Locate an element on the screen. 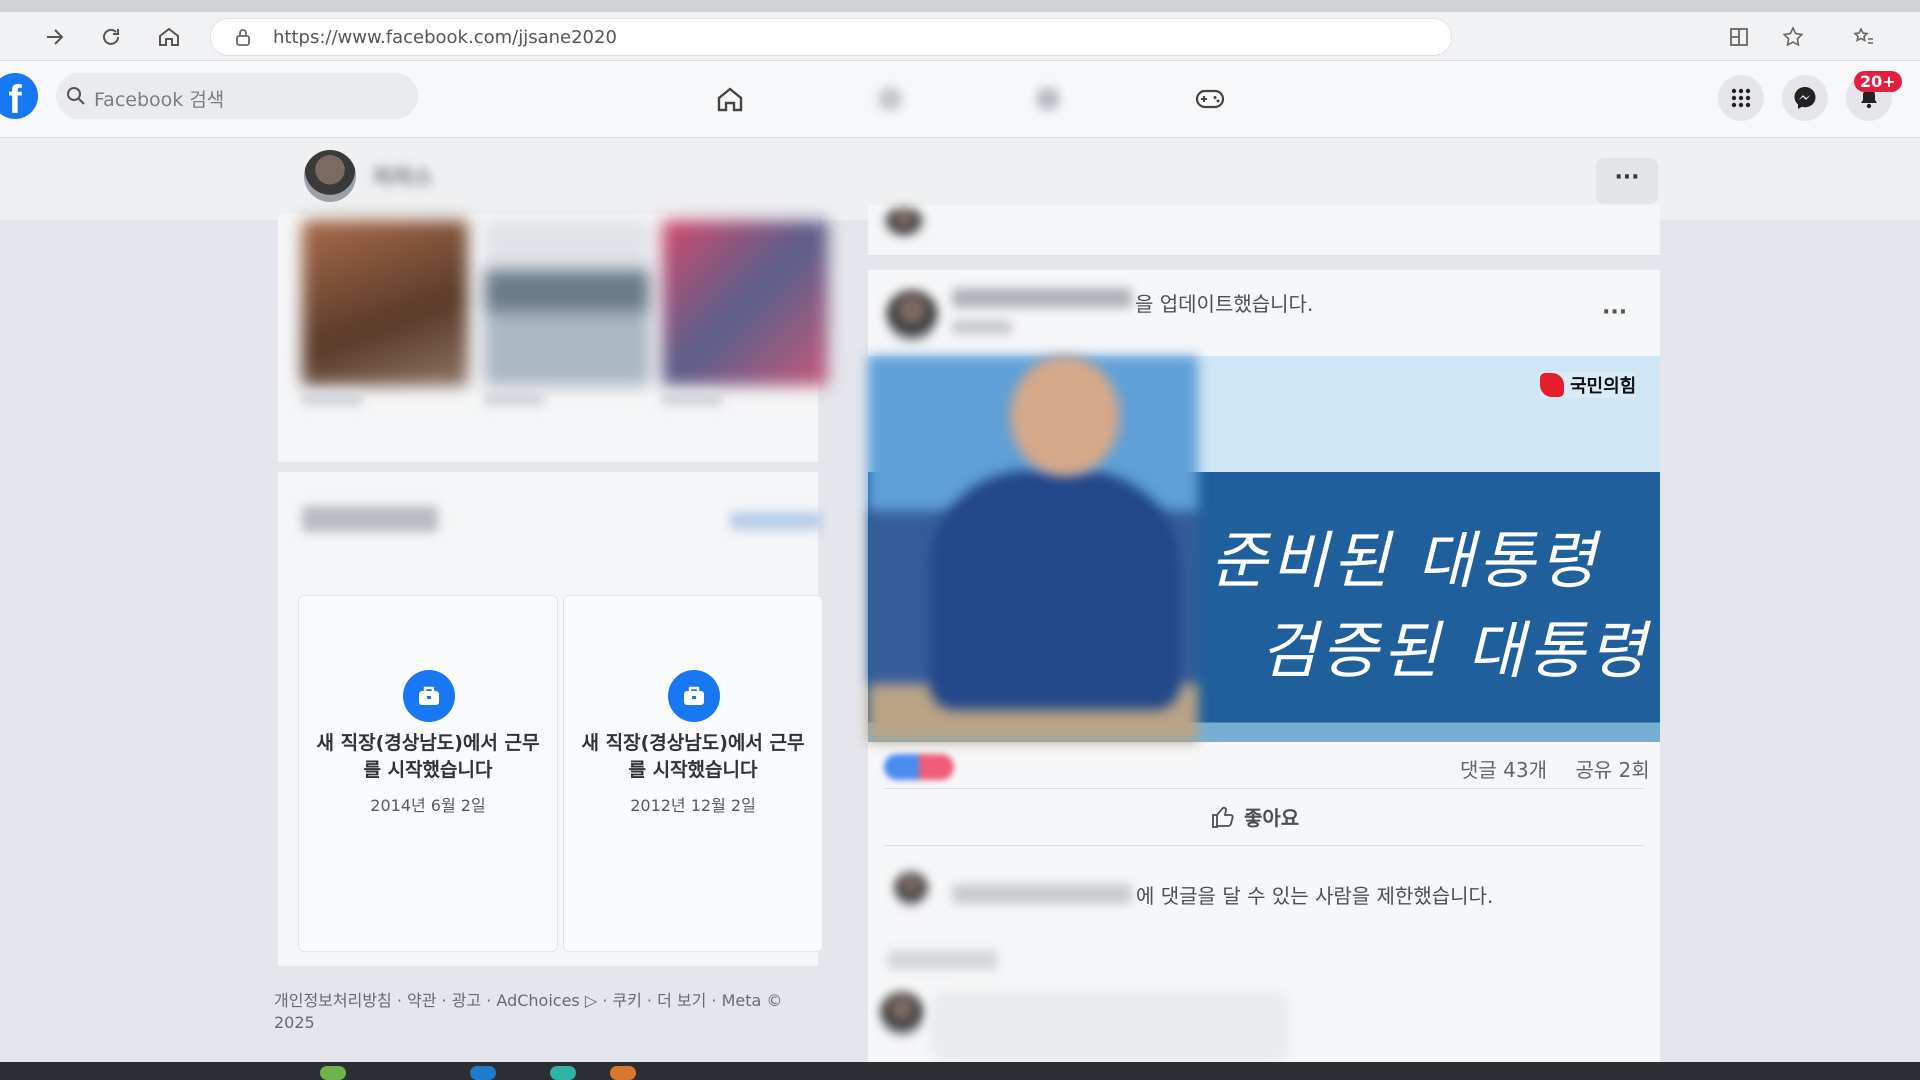  os-taskbar is located at coordinates (960, 1071).